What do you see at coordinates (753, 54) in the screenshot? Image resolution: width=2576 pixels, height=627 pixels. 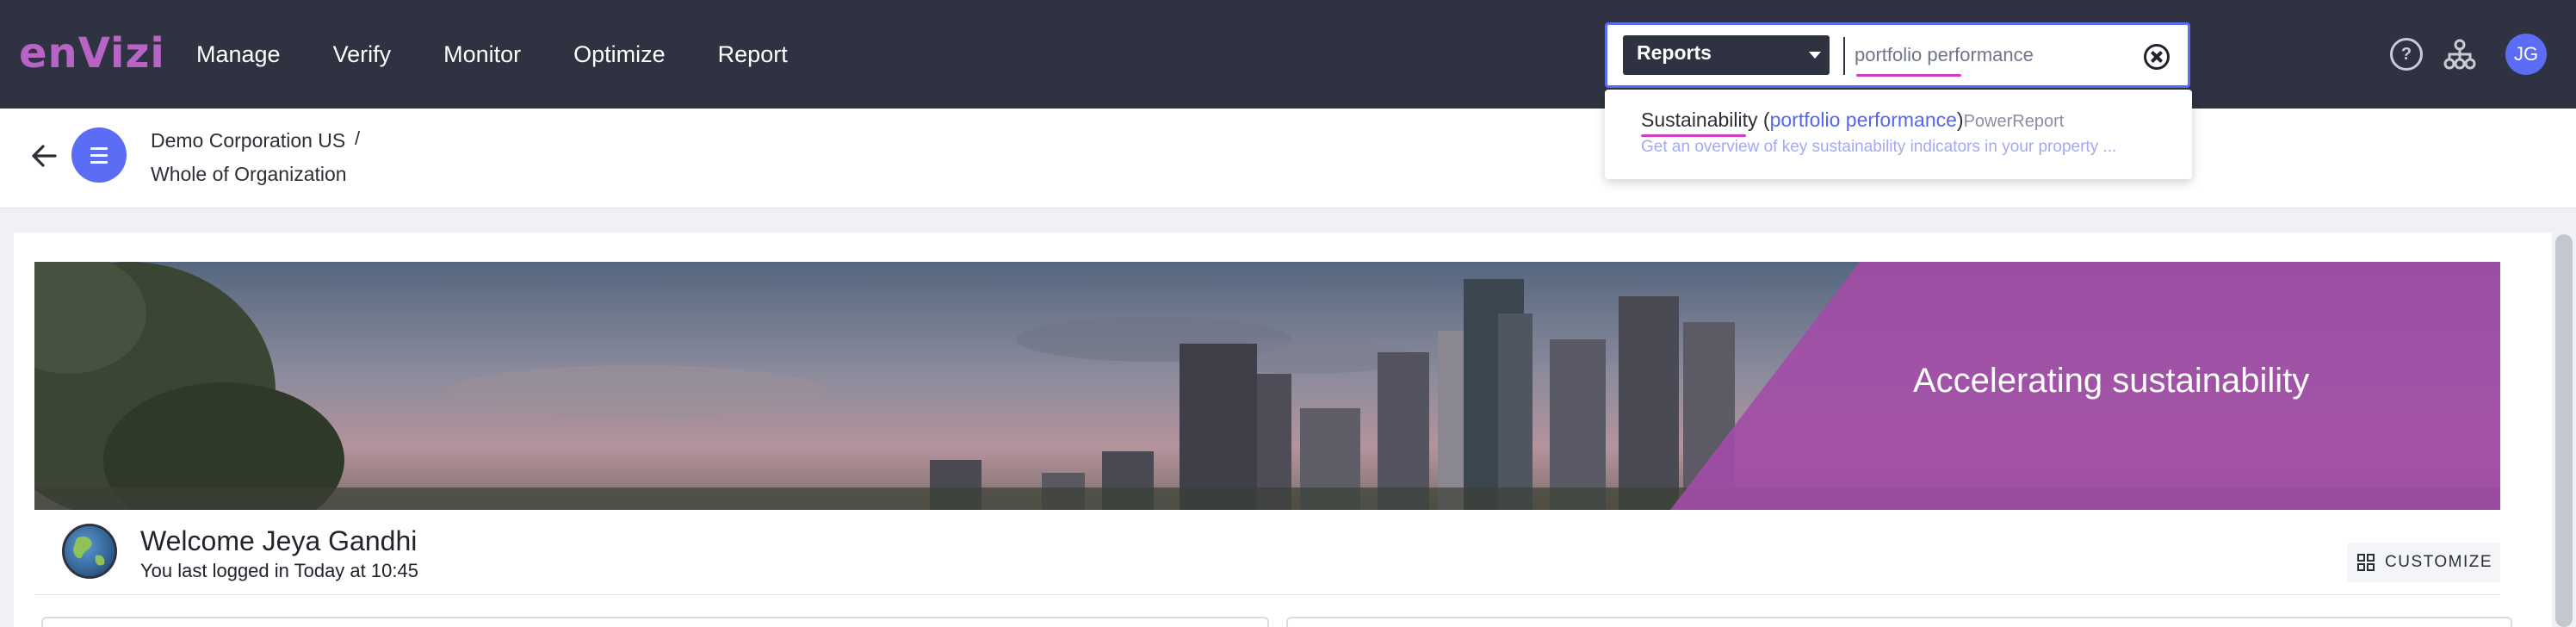 I see `nav-item-report: Report` at bounding box center [753, 54].